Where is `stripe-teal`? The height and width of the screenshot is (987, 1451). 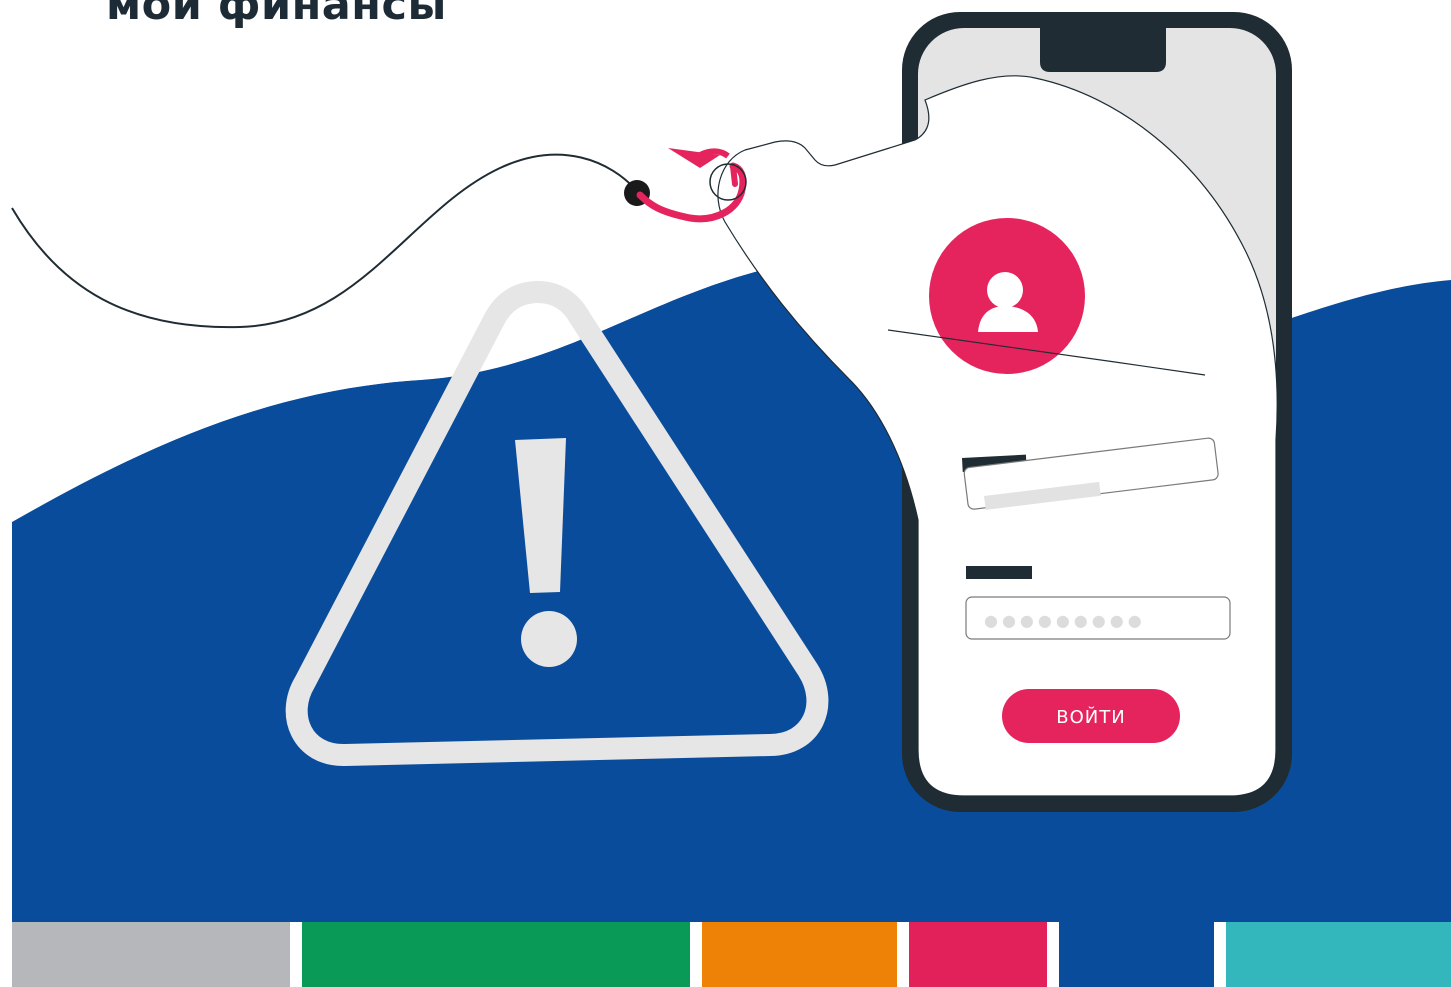 stripe-teal is located at coordinates (1338, 954).